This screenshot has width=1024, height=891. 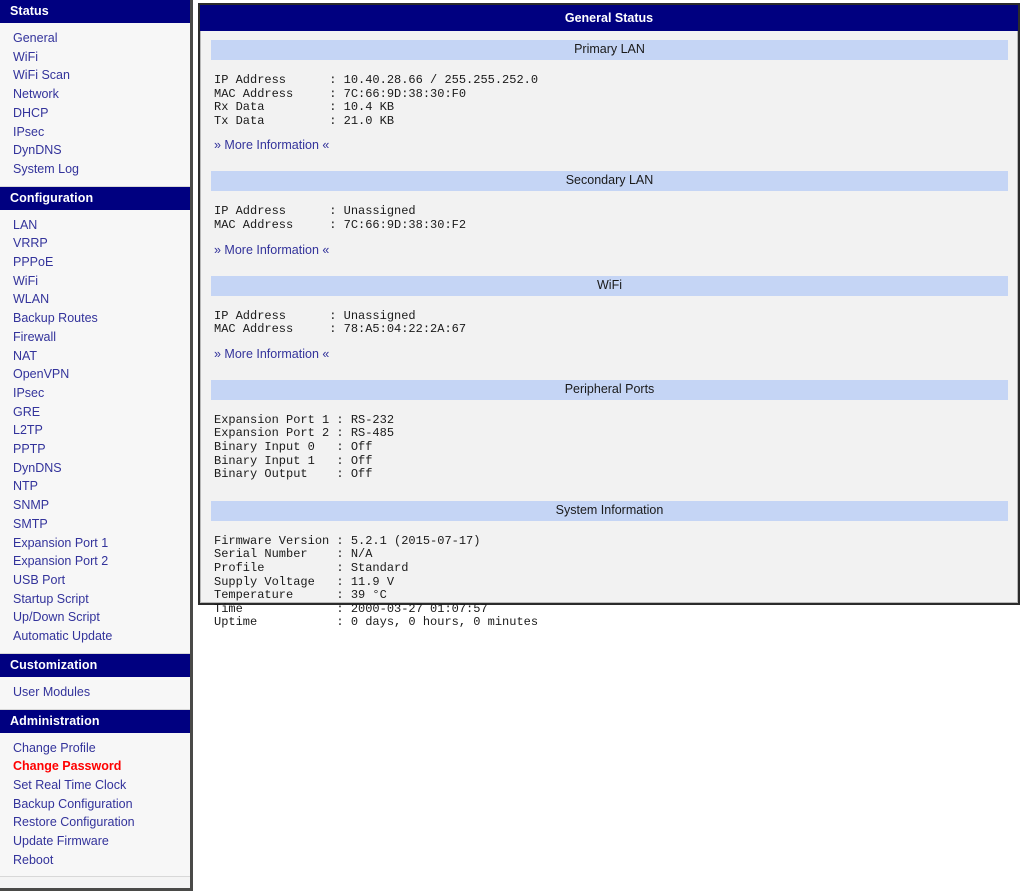 I want to click on sidebar-item-dyndns-config: DynDNS, so click(x=95, y=468).